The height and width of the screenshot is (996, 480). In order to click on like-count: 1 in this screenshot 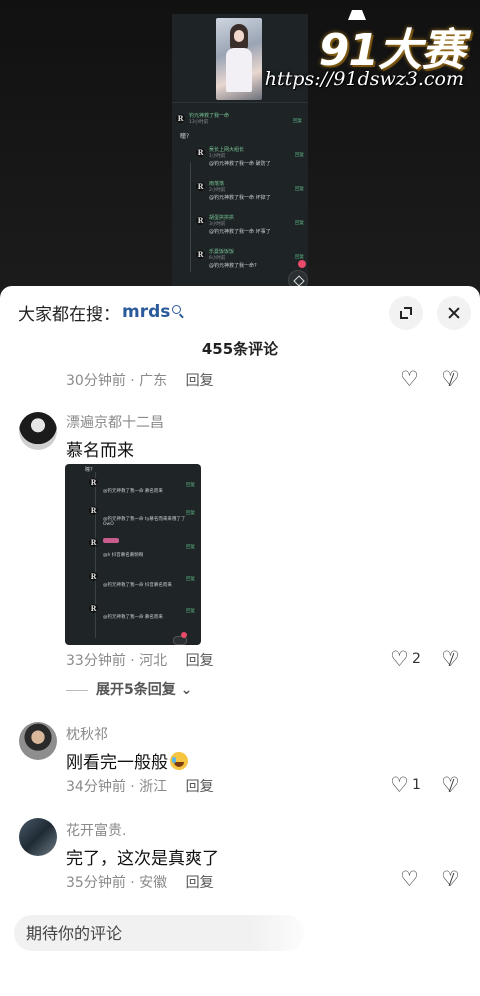, I will do `click(416, 785)`.